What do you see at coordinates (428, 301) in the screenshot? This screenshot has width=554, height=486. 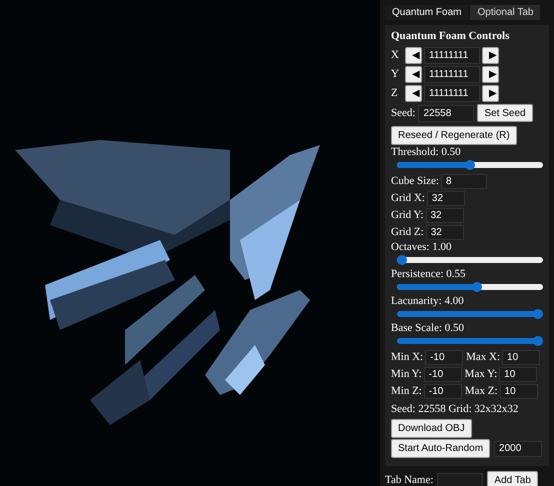 I see `slider-label: Lacunarity: 4.00` at bounding box center [428, 301].